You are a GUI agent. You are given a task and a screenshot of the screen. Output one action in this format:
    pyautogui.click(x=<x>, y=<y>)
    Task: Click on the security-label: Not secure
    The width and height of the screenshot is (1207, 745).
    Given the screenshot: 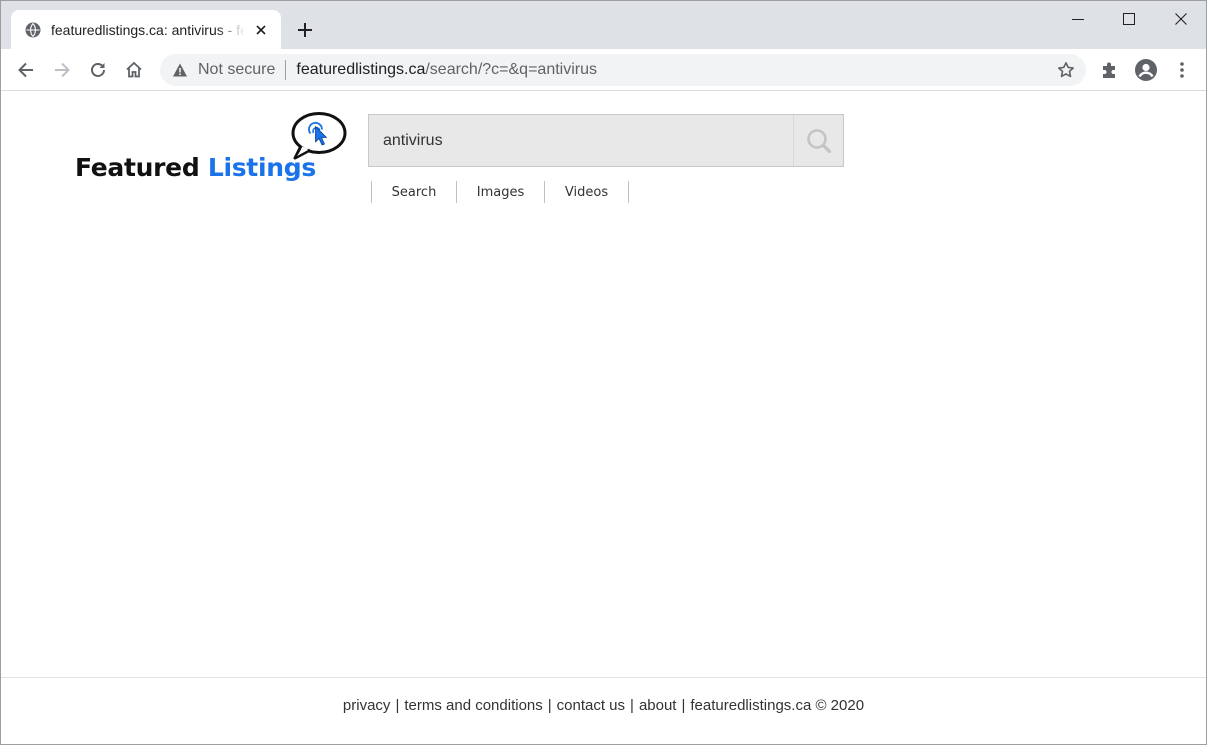 What is the action you would take?
    pyautogui.click(x=236, y=70)
    